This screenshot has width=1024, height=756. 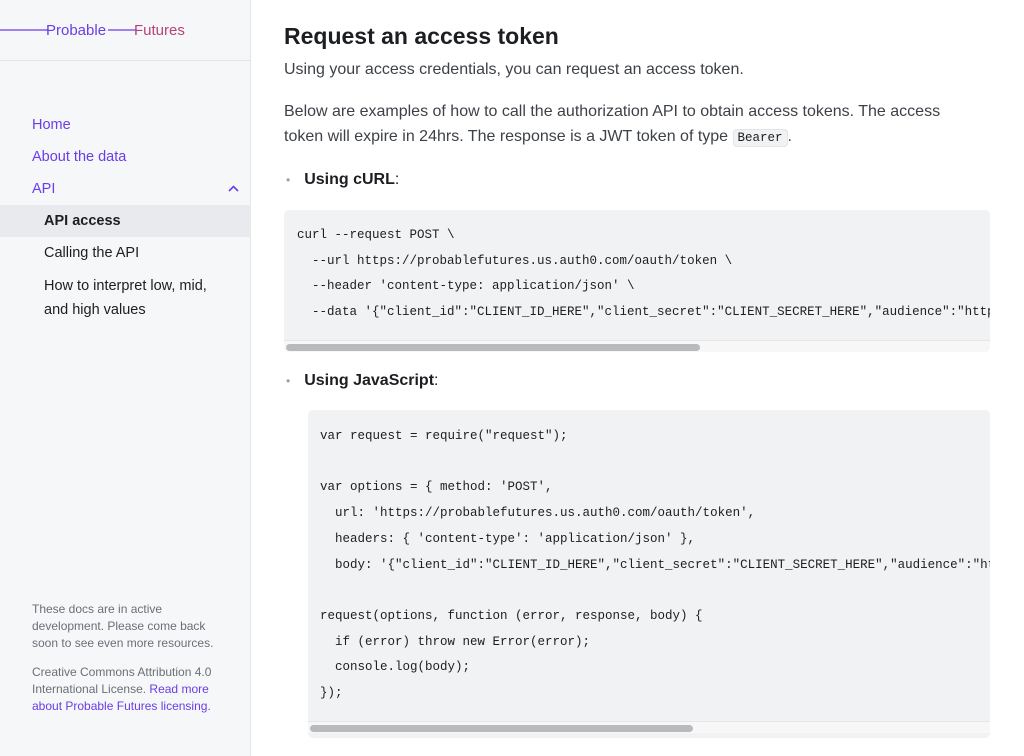 I want to click on sidebar-item-label: Home, so click(x=51, y=125).